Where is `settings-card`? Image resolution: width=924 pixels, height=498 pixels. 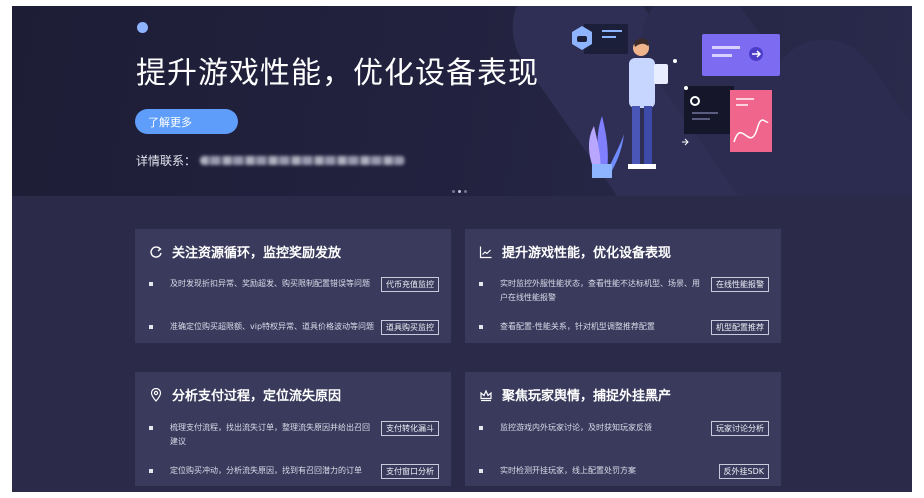
settings-card is located at coordinates (709, 110).